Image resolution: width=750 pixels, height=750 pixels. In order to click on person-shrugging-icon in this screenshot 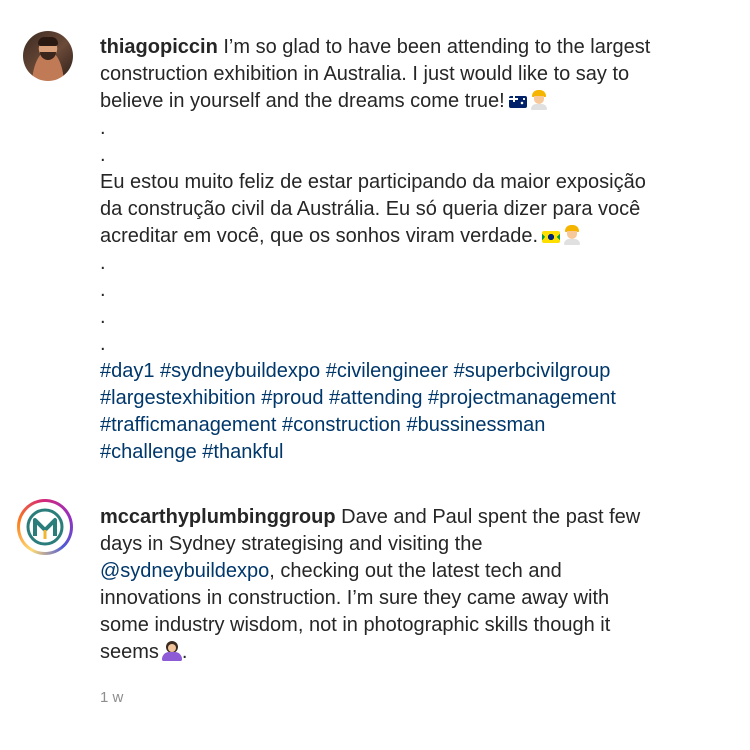, I will do `click(171, 651)`.